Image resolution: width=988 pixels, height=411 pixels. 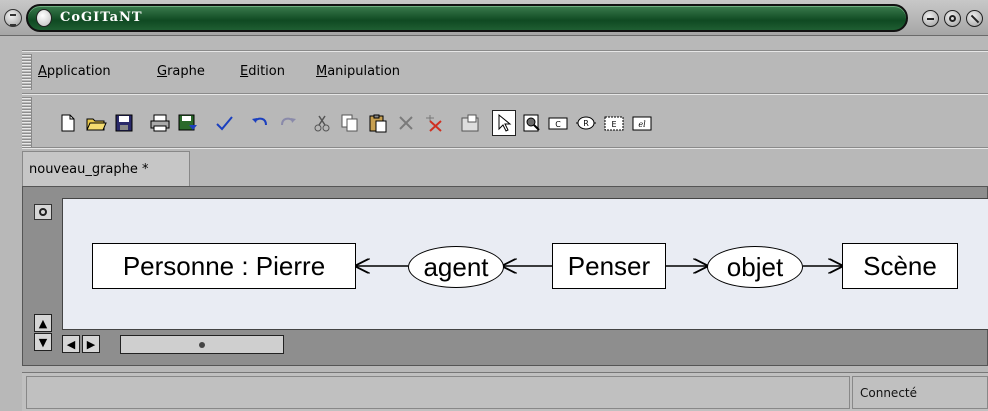 What do you see at coordinates (160, 123) in the screenshot?
I see `print-icon` at bounding box center [160, 123].